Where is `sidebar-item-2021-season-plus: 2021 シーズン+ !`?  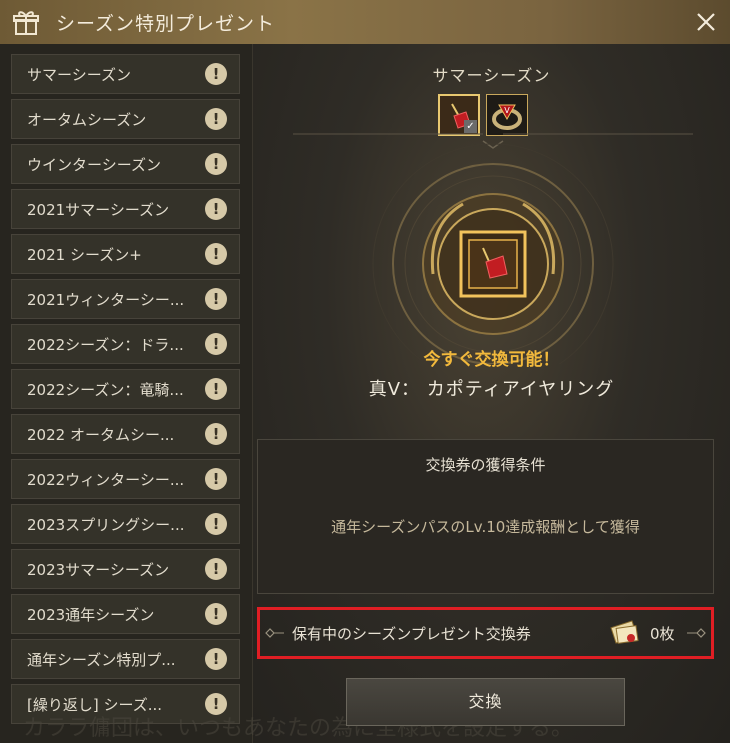 sidebar-item-2021-season-plus: 2021 シーズン+ ! is located at coordinates (125, 254).